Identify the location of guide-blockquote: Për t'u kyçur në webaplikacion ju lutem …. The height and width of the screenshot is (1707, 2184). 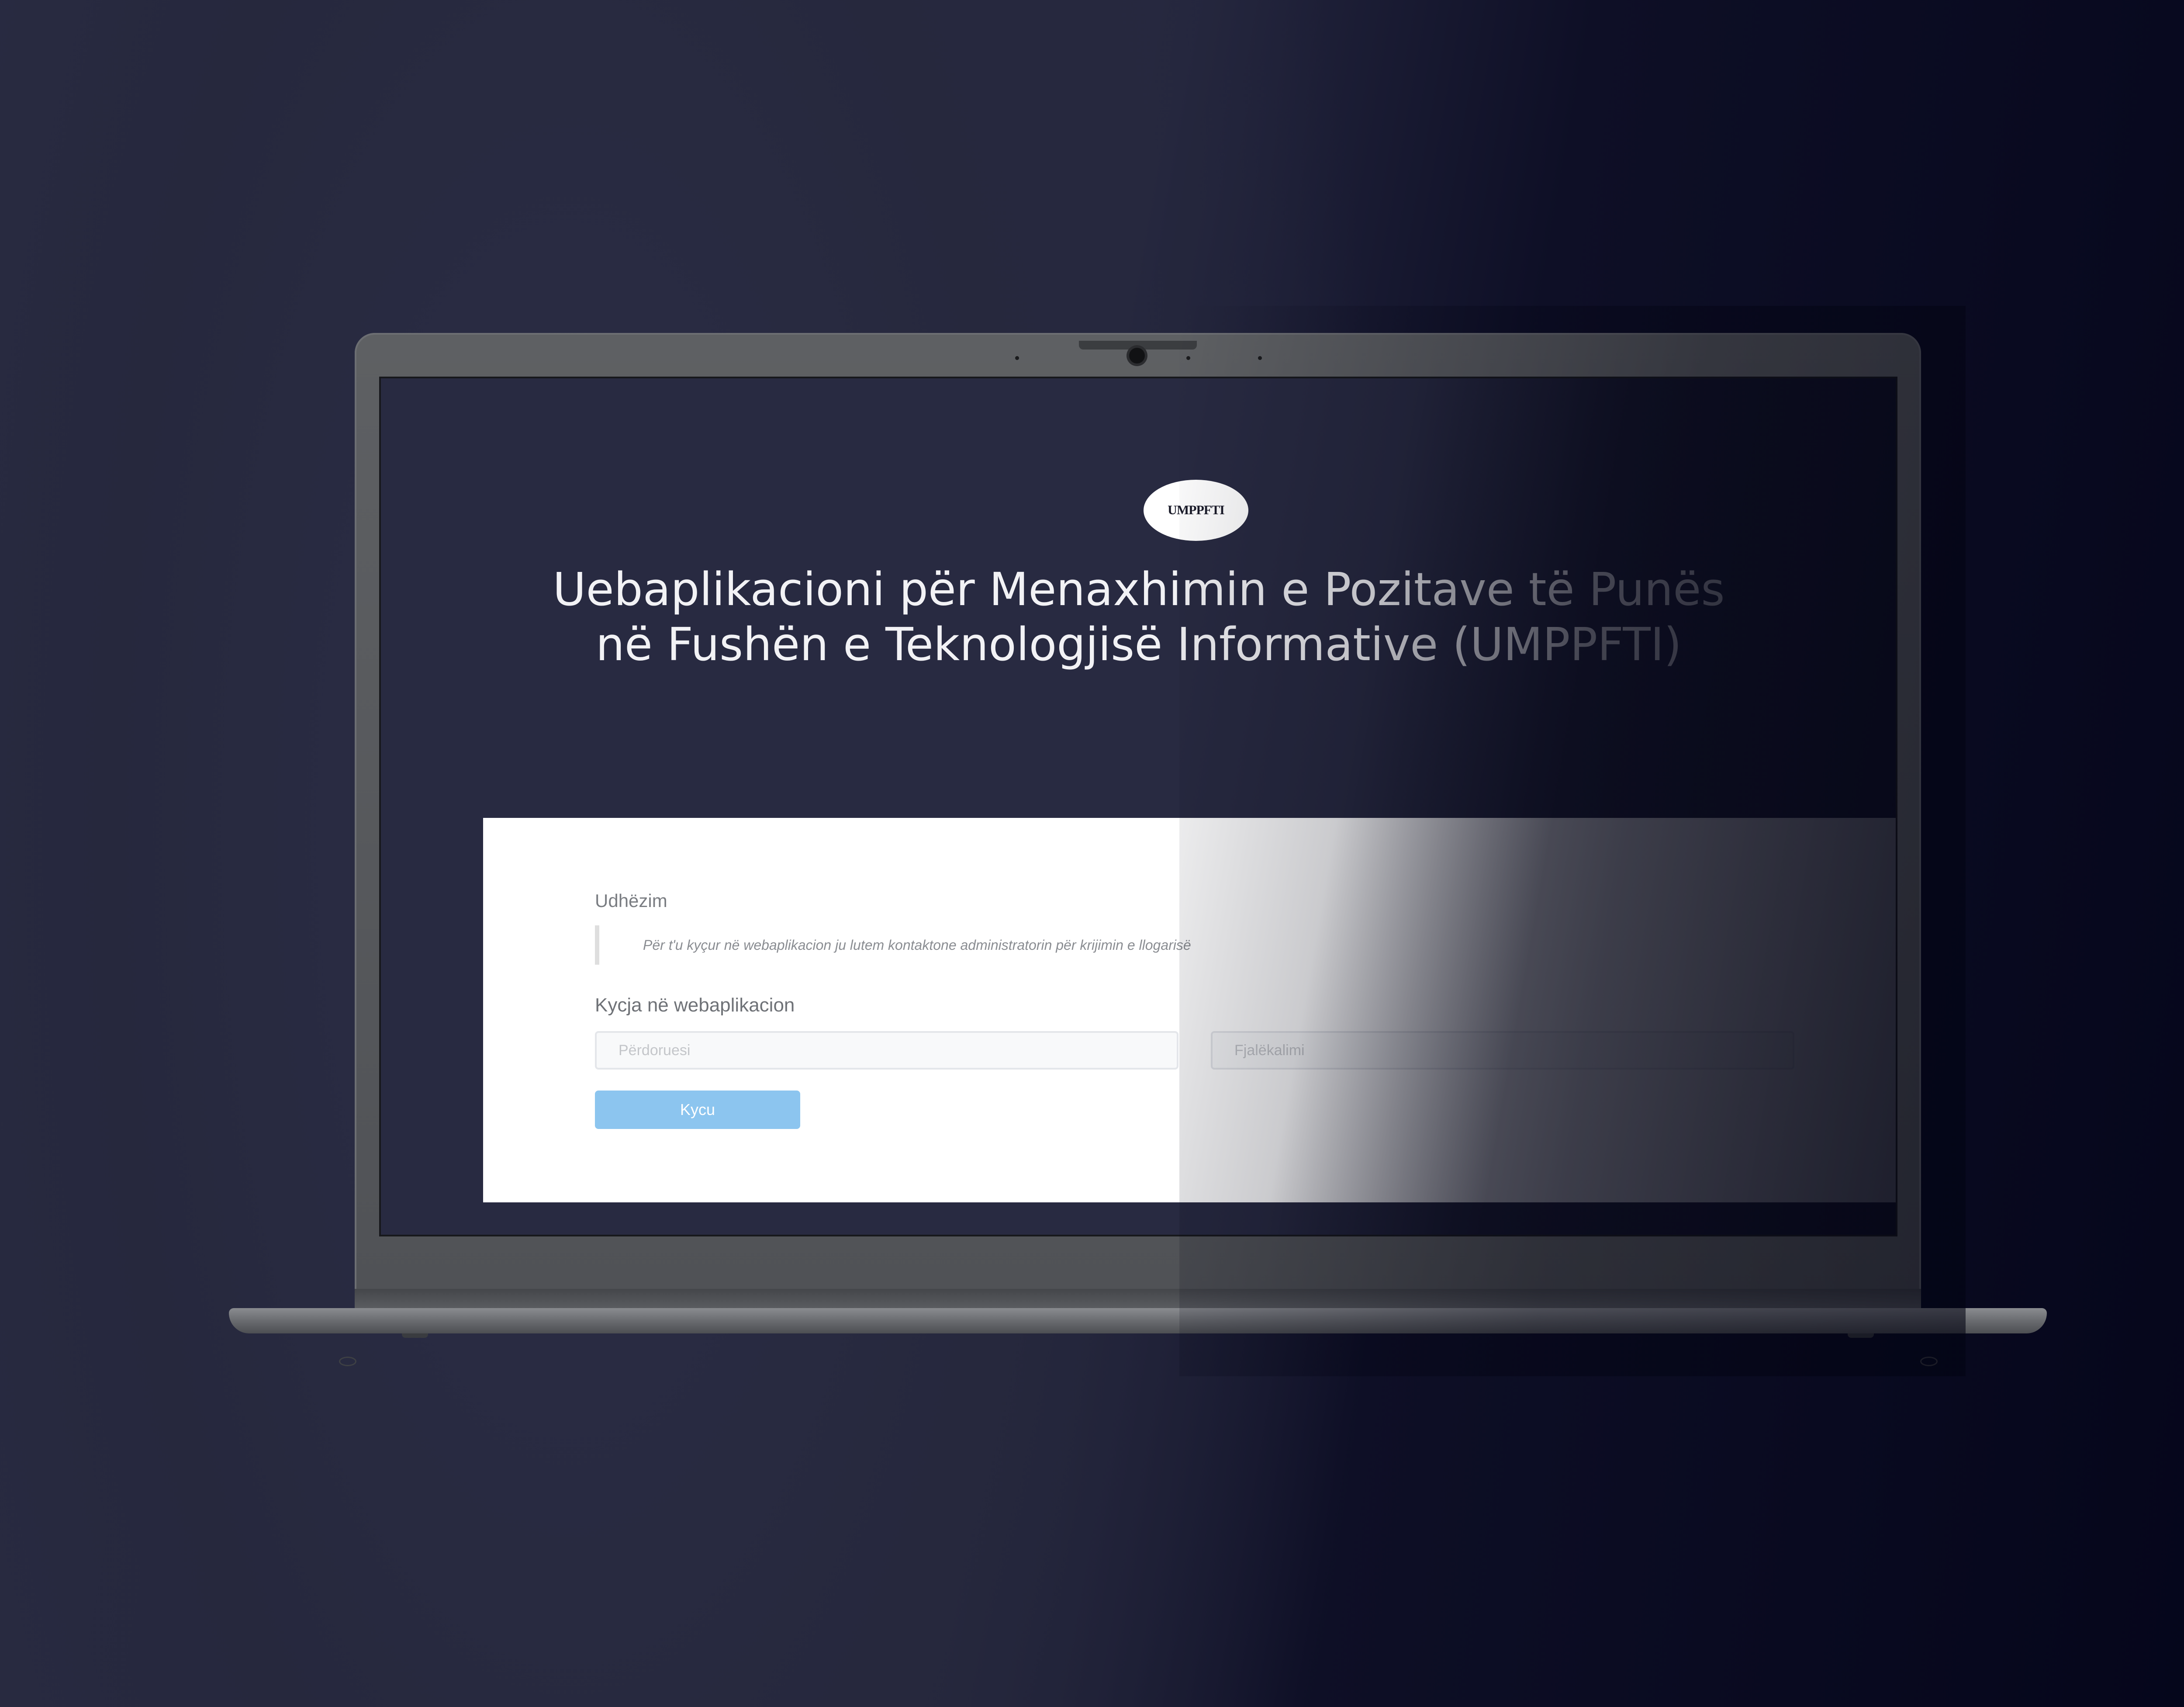
(893, 945).